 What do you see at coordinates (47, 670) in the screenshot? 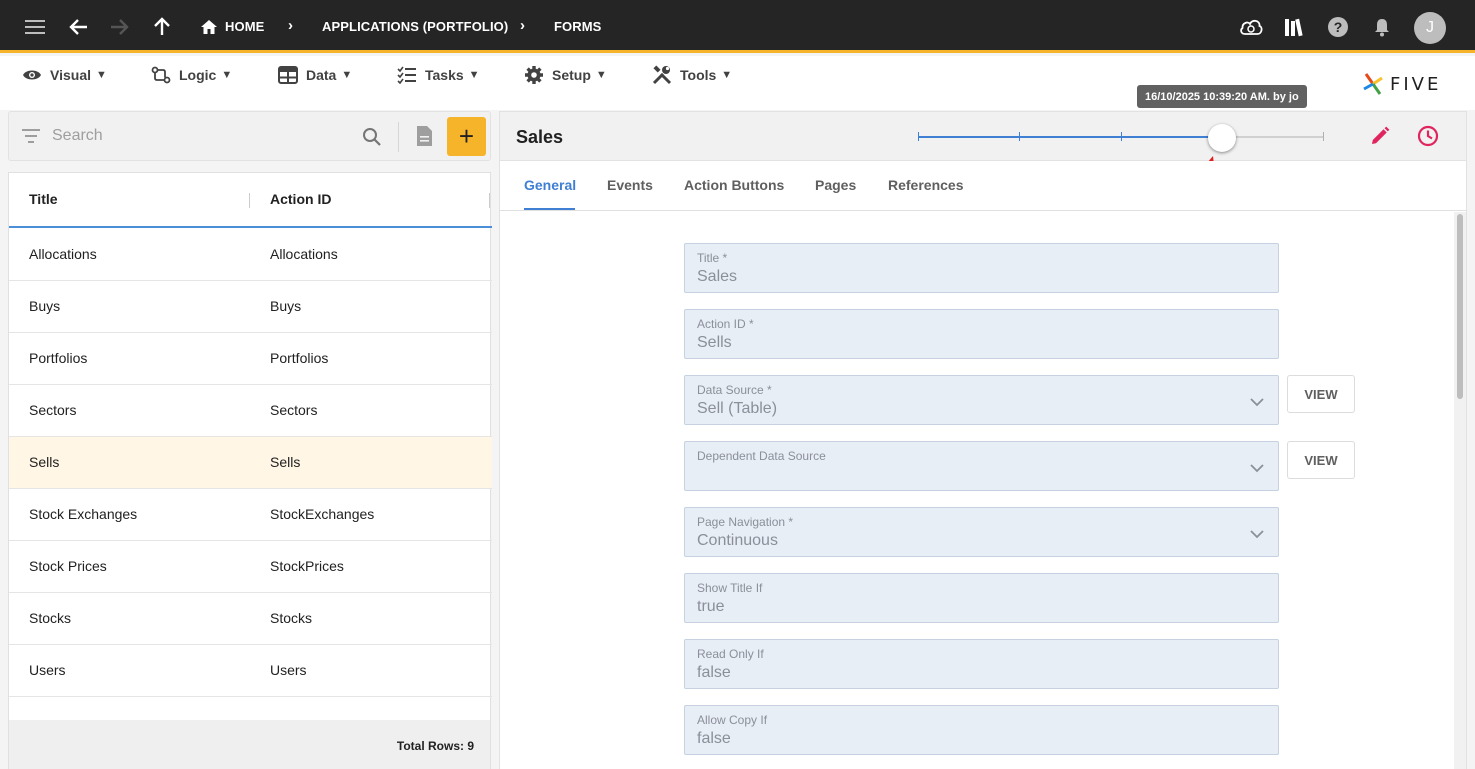
I see `cell-title: Users` at bounding box center [47, 670].